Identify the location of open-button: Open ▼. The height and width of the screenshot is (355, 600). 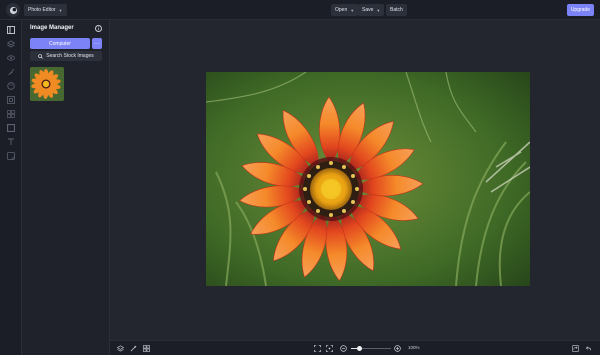
(345, 10).